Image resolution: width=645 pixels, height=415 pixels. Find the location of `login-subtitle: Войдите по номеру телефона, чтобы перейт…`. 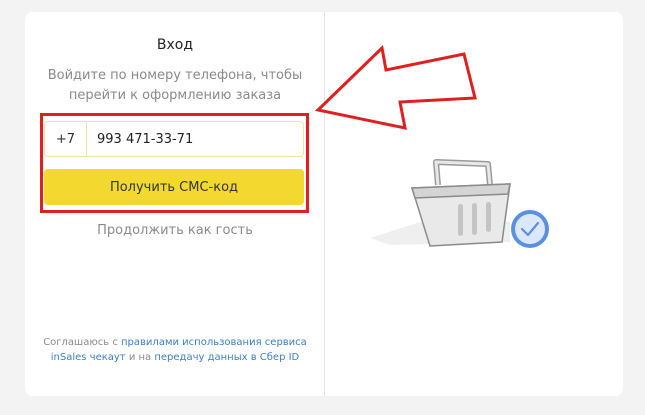

login-subtitle: Войдите по номеру телефона, чтобы перейт… is located at coordinates (175, 85).